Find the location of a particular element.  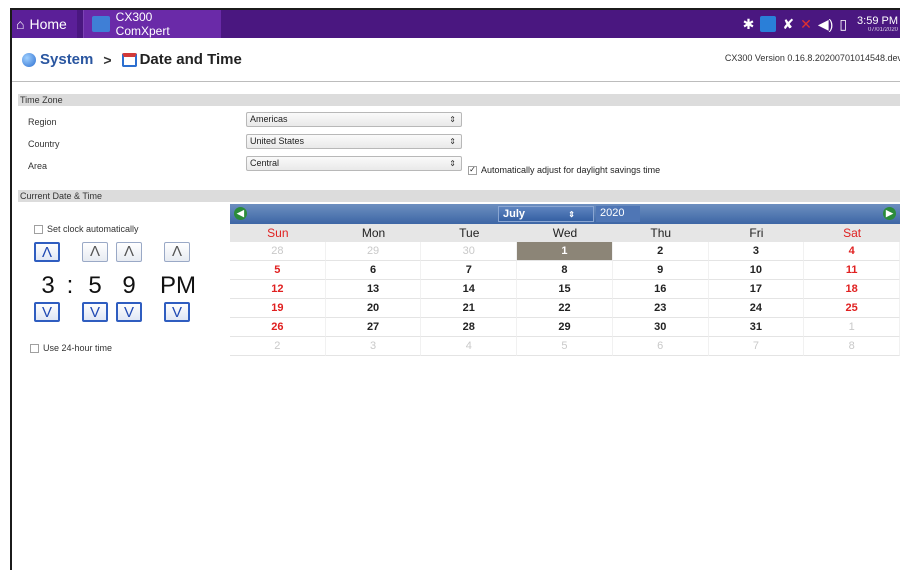

weekday-header: Sun is located at coordinates (278, 233).